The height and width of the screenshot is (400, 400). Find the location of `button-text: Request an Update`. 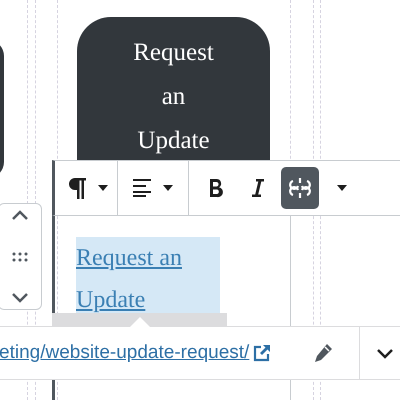

button-text: Request an Update is located at coordinates (173, 97).